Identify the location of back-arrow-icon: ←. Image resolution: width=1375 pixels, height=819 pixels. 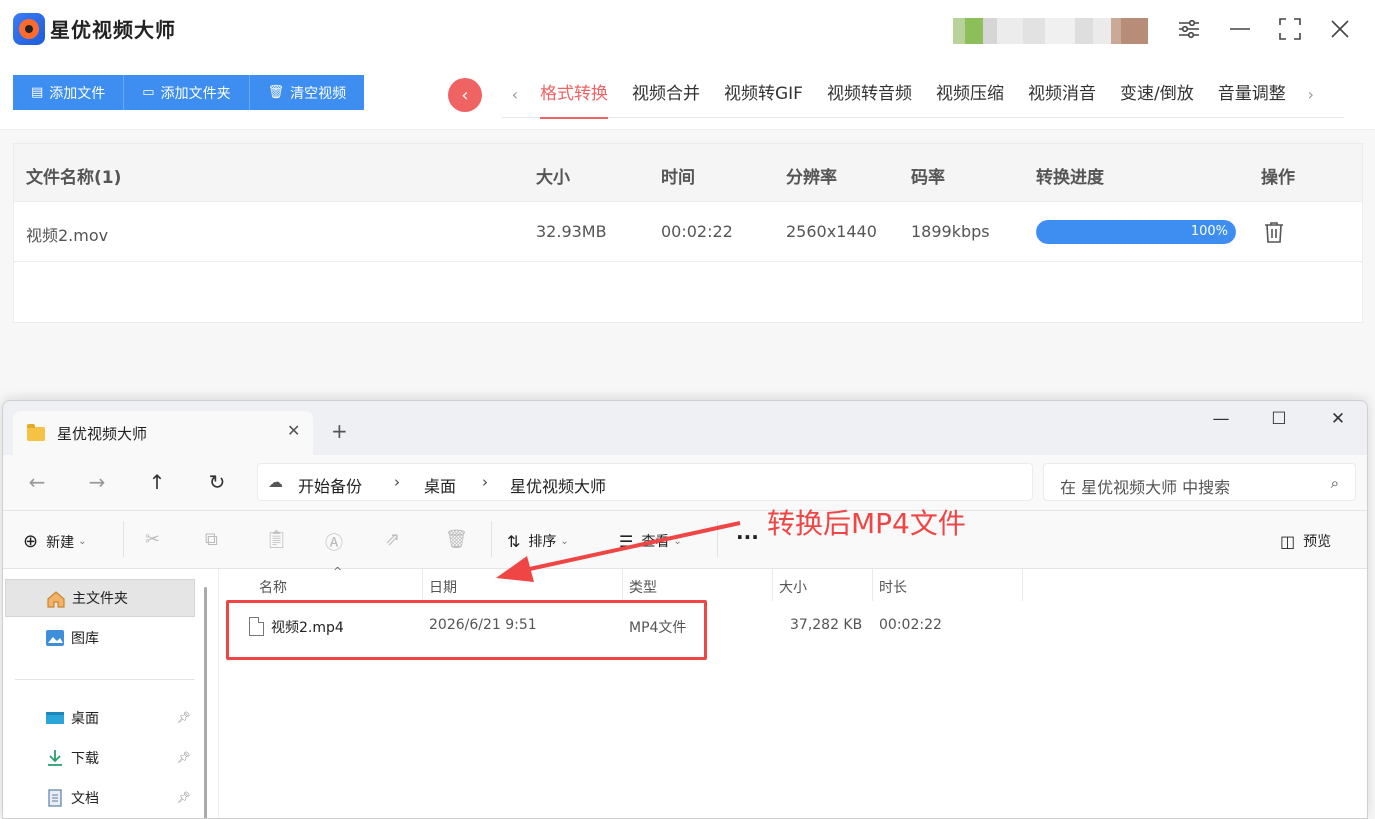
(37, 482).